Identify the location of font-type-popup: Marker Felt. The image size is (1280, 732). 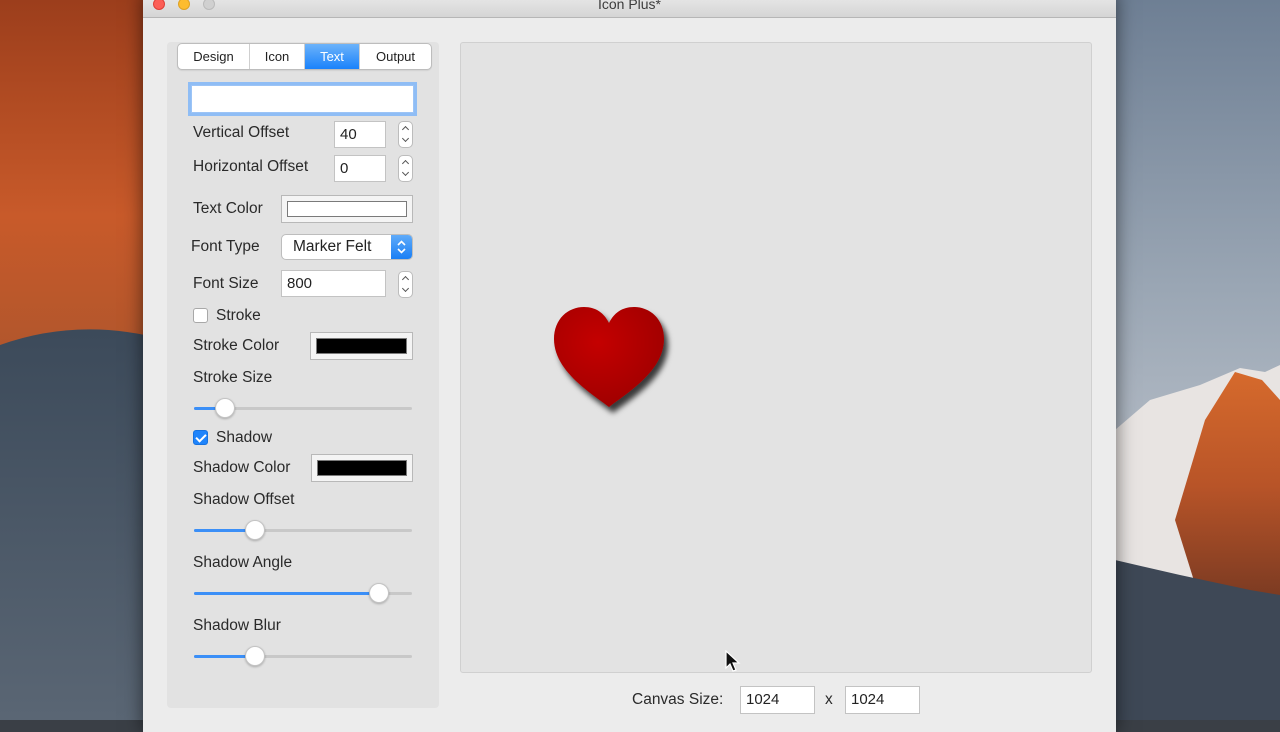
(347, 247).